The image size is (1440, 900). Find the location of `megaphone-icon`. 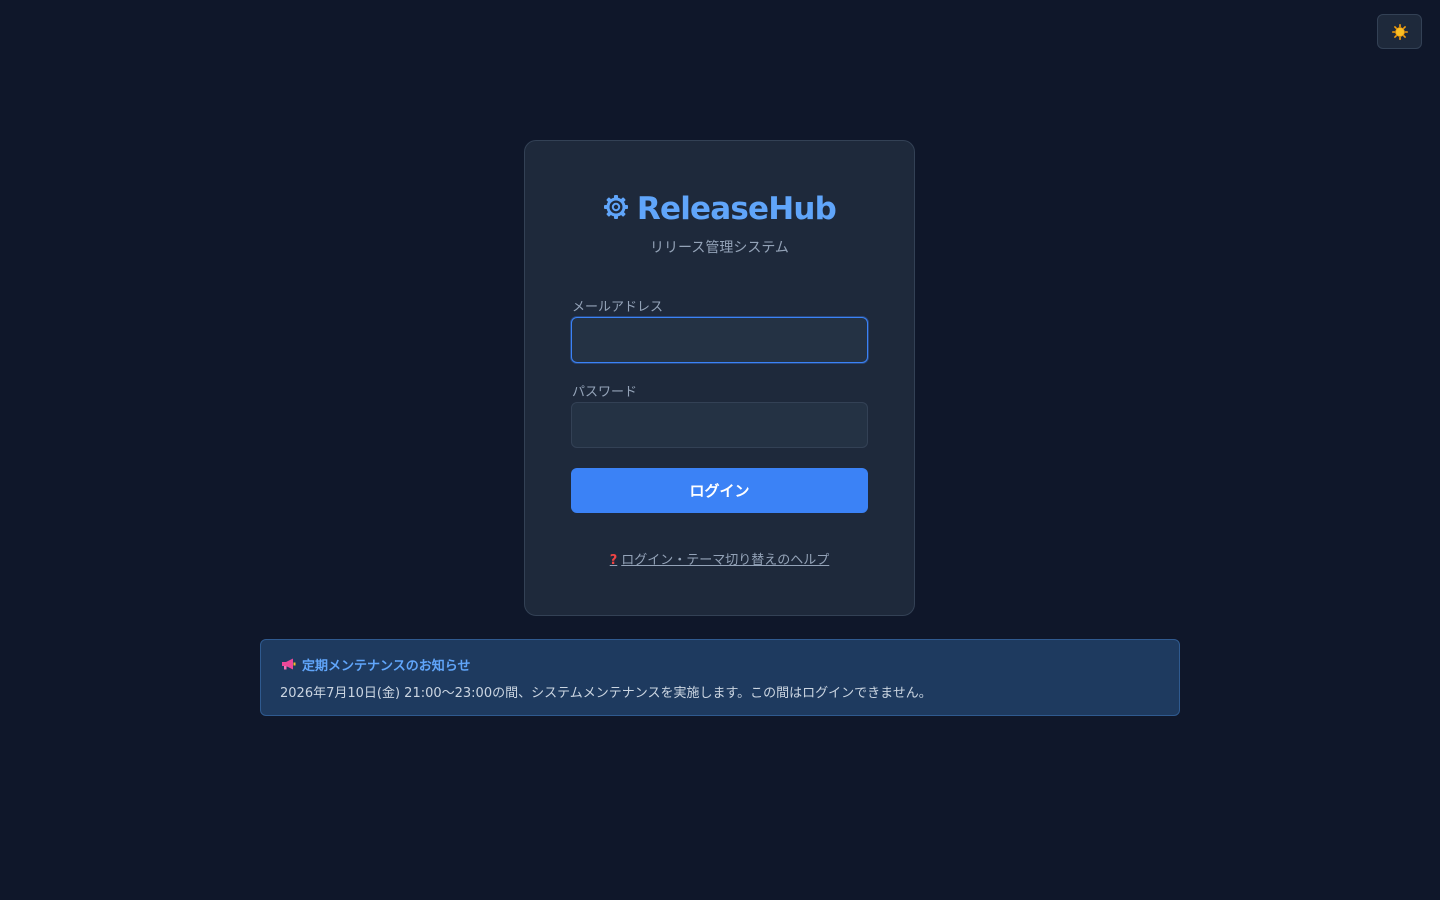

megaphone-icon is located at coordinates (288, 664).